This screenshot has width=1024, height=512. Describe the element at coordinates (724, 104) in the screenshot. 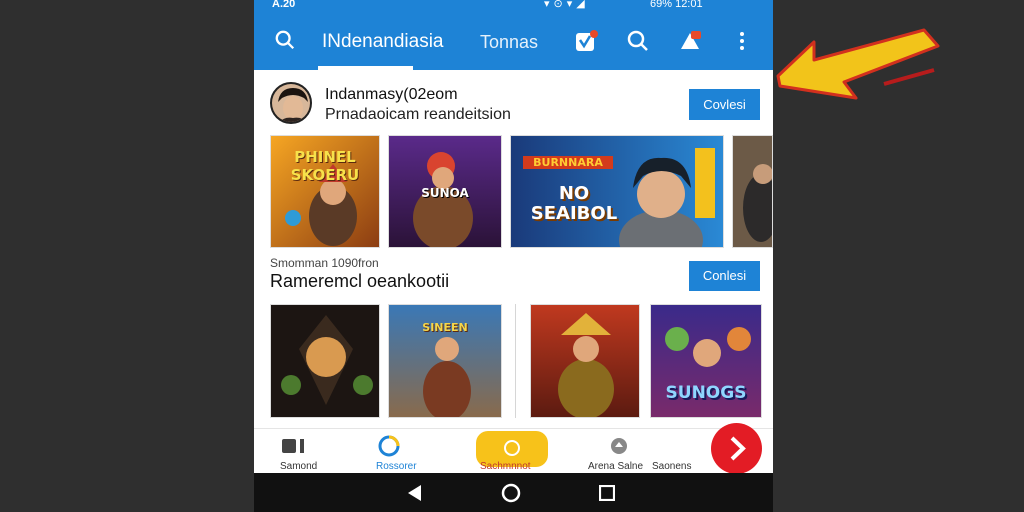

I see `section-action-button: Covlesi` at that location.